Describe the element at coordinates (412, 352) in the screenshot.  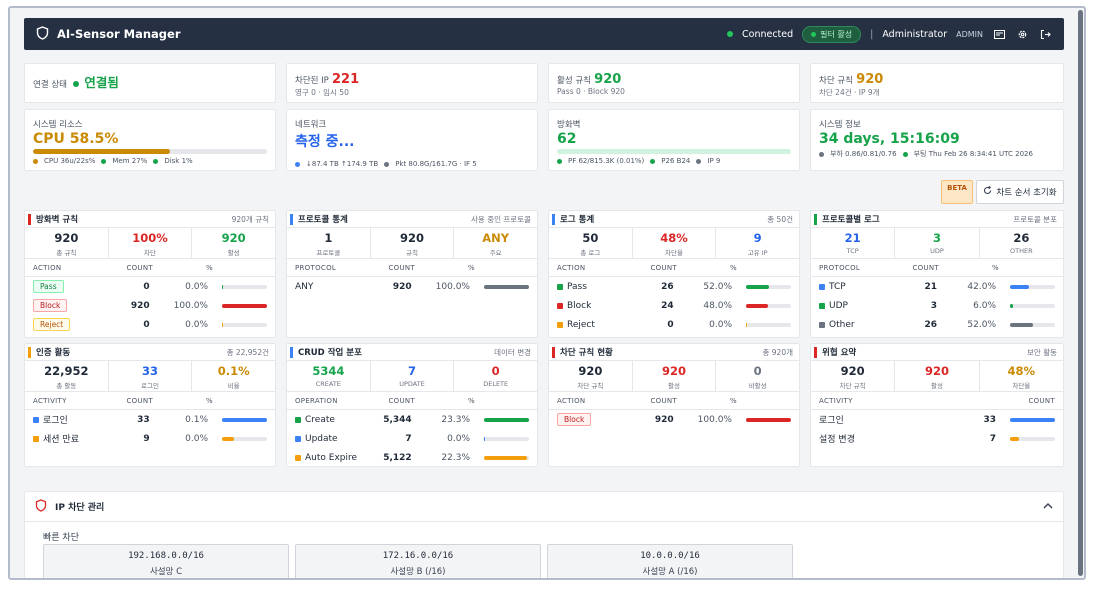
I see `panel-header: CRUD 작업 분포 데이터 변경` at that location.